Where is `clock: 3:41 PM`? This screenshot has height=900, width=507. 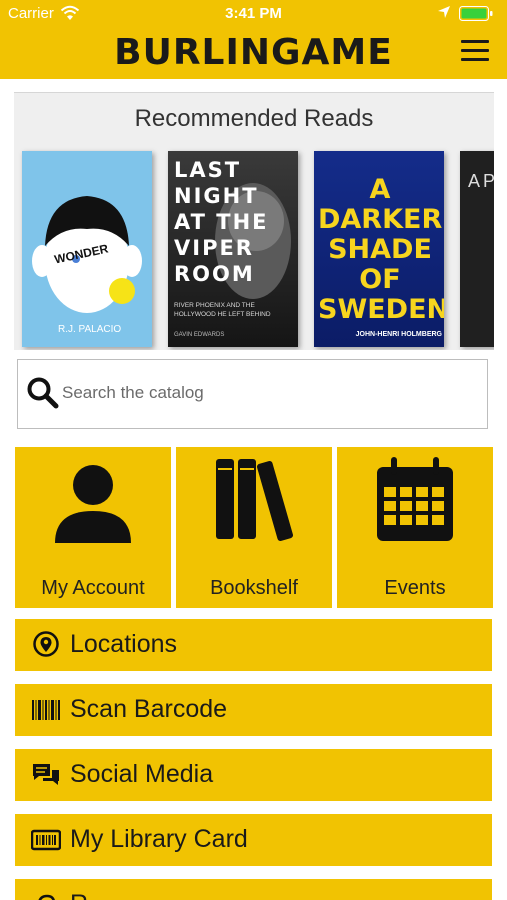 clock: 3:41 PM is located at coordinates (253, 13).